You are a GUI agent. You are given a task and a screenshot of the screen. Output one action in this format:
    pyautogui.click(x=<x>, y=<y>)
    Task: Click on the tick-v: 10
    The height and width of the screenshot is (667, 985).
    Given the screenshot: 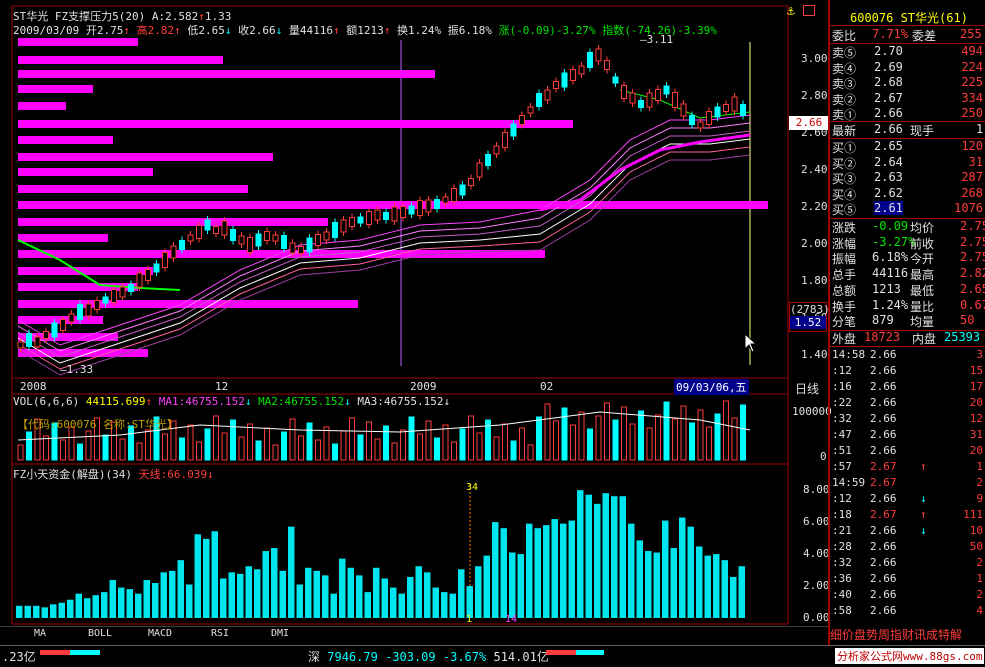 What is the action you would take?
    pyautogui.click(x=976, y=530)
    